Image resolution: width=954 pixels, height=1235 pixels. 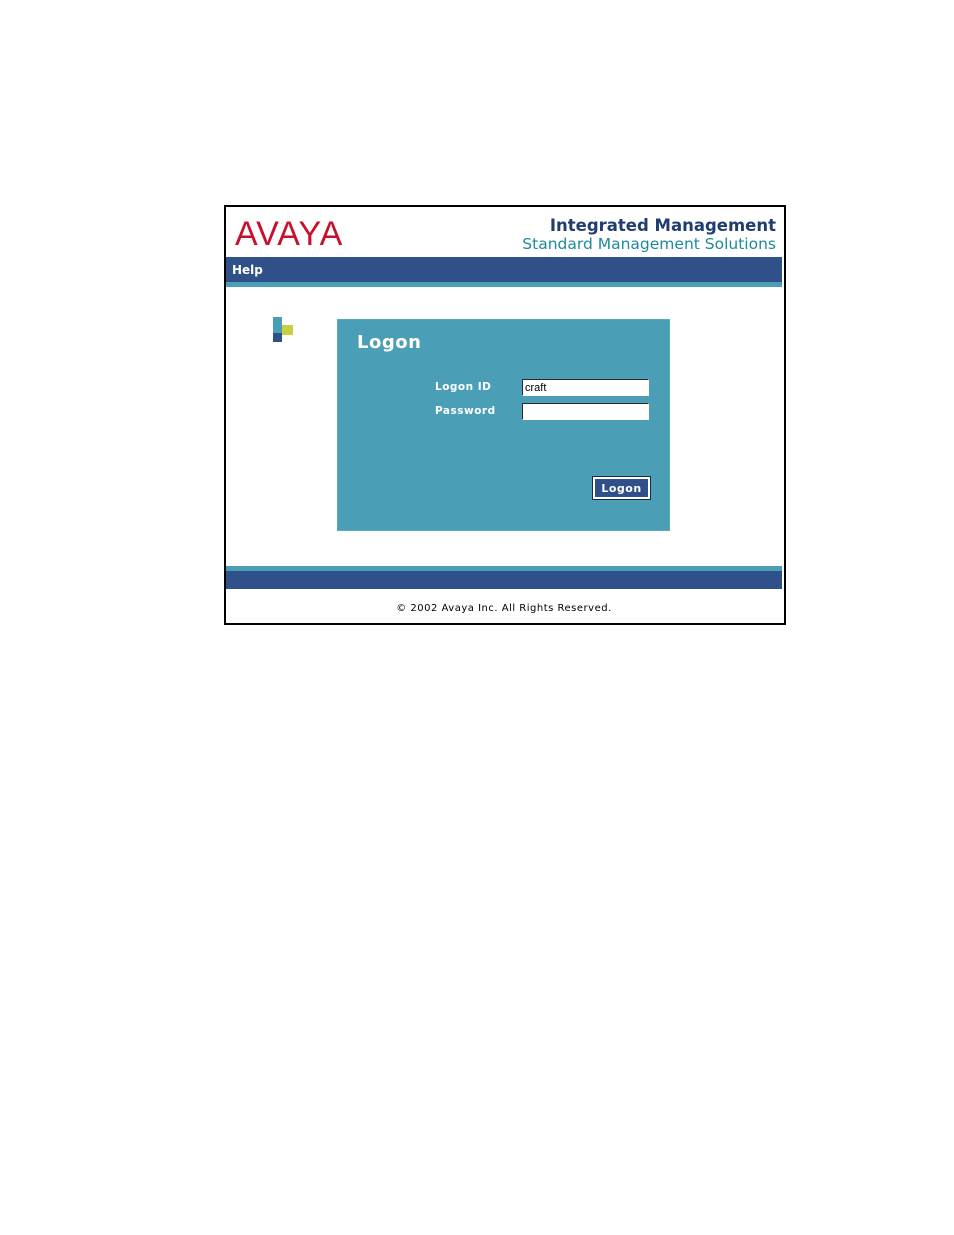 I want to click on logon-id-label: Logon ID, so click(x=463, y=387).